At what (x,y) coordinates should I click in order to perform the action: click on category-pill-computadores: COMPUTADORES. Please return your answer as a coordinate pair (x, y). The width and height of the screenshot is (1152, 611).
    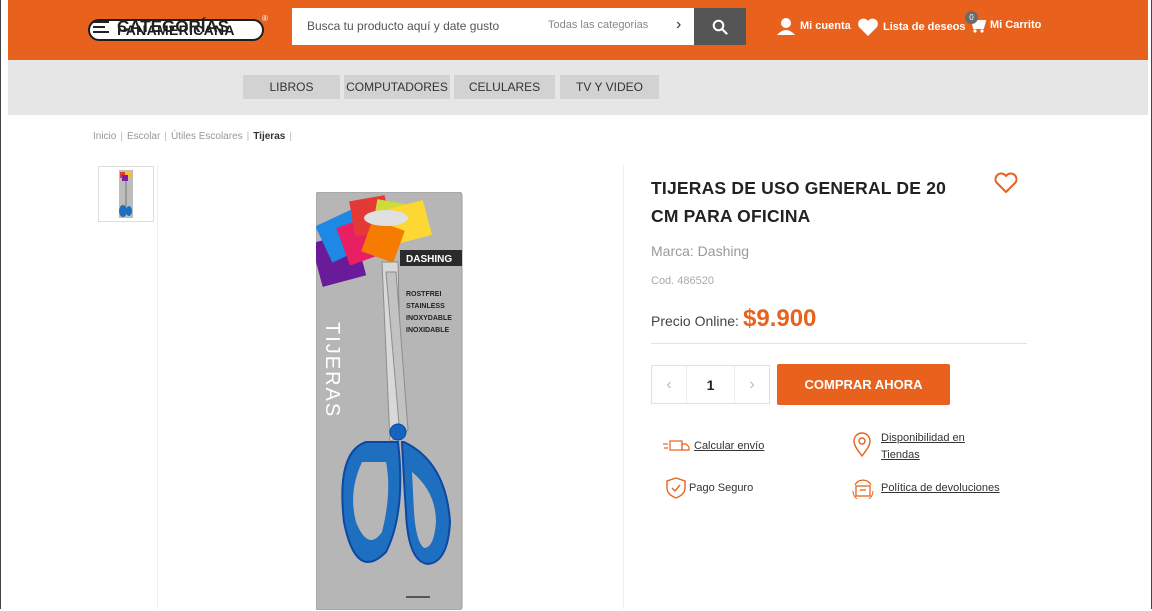
    Looking at the image, I should click on (397, 87).